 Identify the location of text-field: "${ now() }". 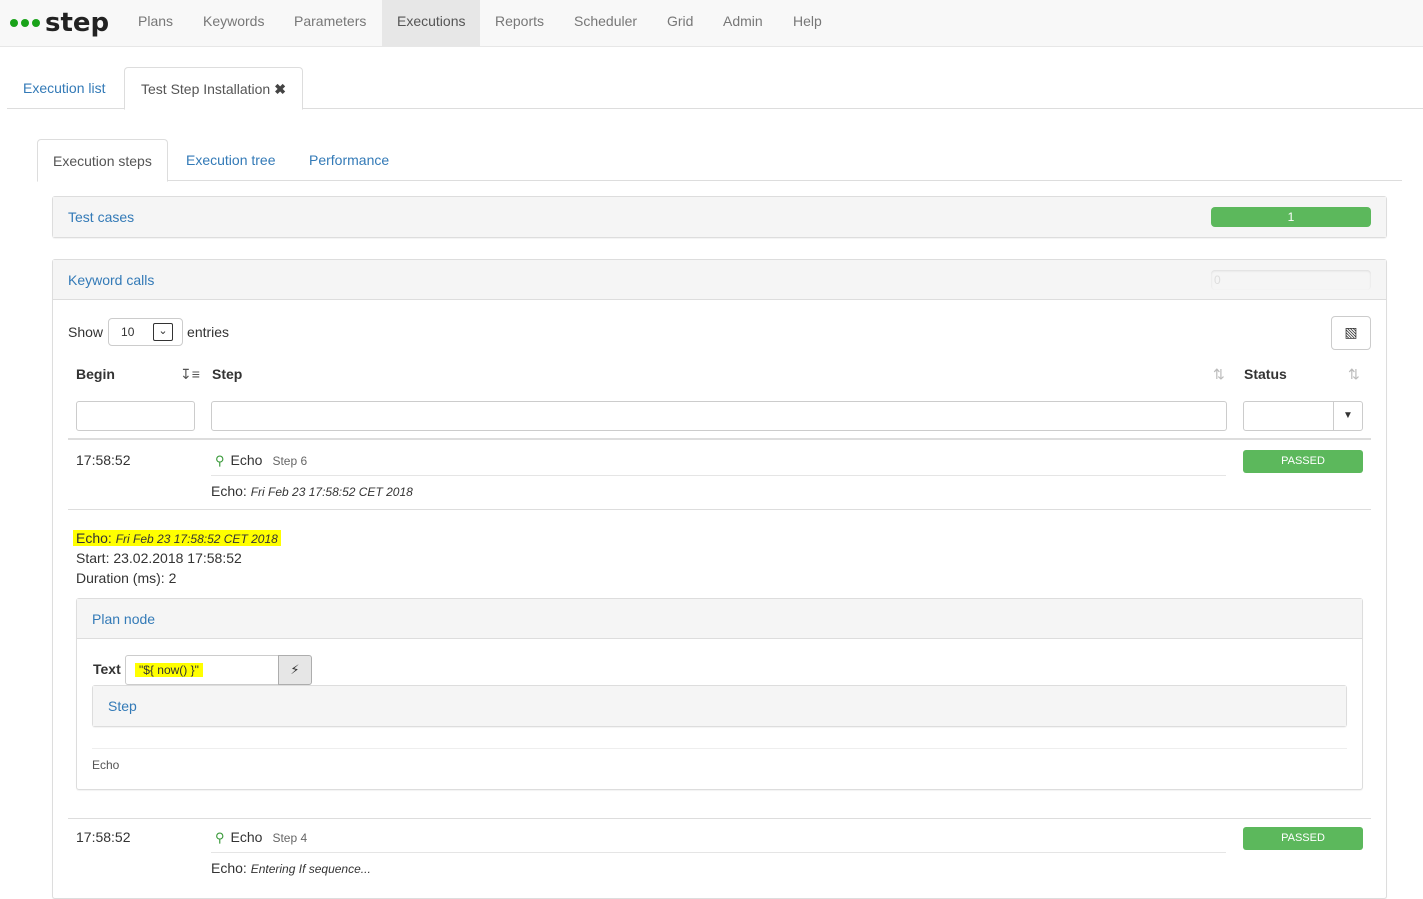
(202, 670).